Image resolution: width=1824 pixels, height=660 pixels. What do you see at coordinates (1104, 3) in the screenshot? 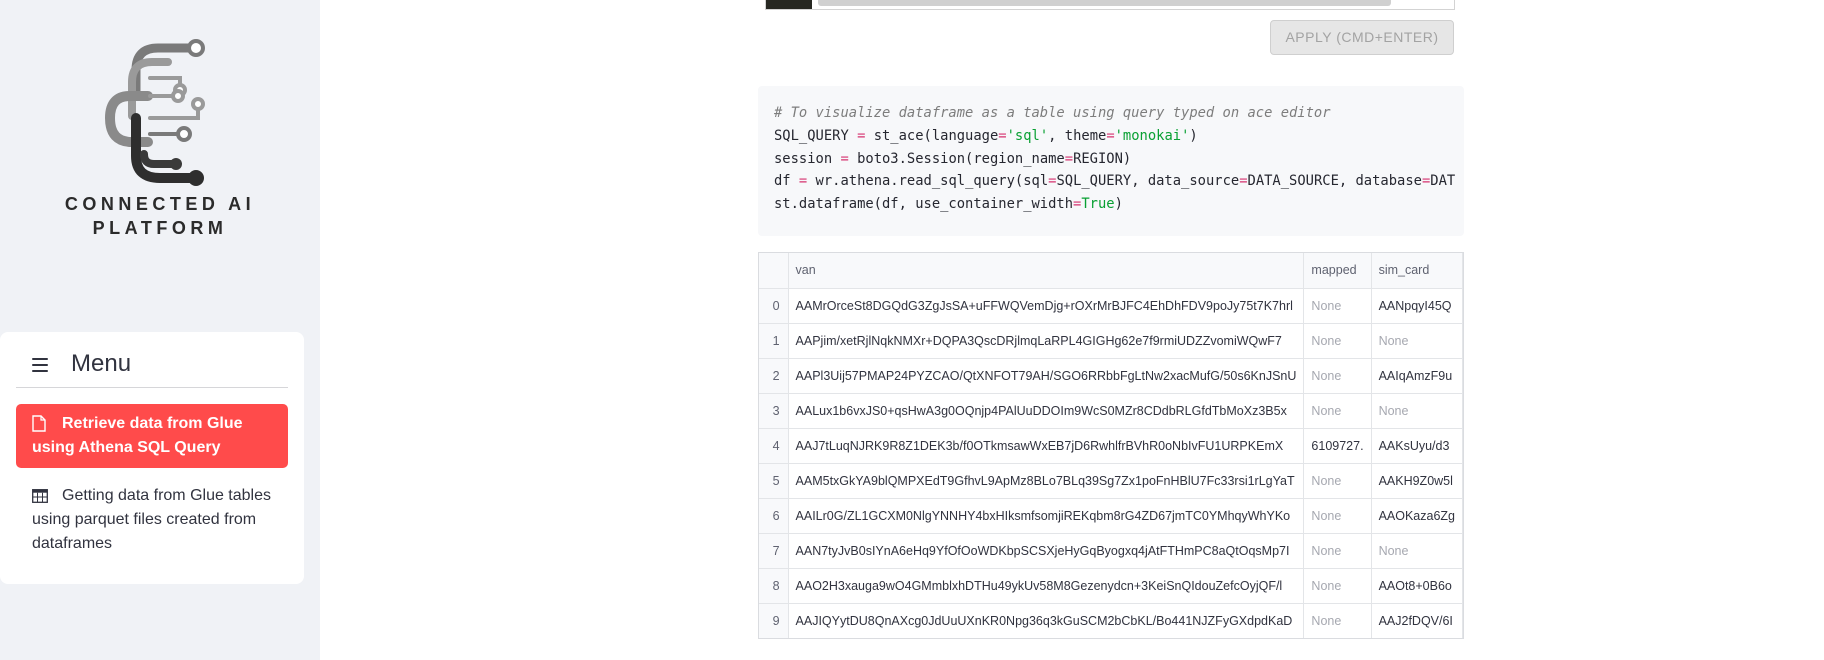
I see `editor-scrollbar` at bounding box center [1104, 3].